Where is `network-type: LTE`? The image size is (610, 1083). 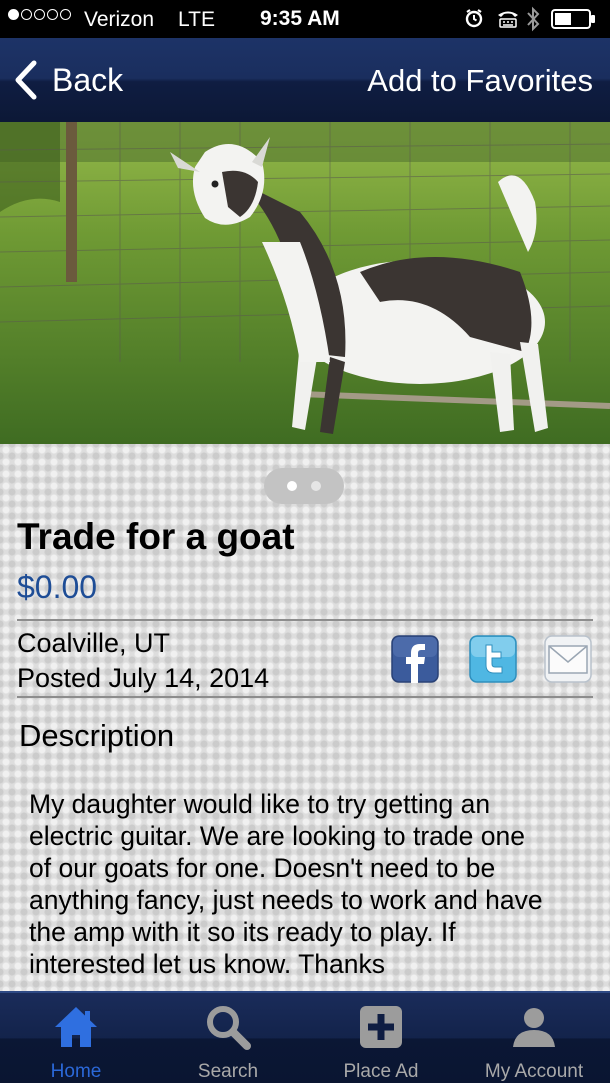
network-type: LTE is located at coordinates (196, 19).